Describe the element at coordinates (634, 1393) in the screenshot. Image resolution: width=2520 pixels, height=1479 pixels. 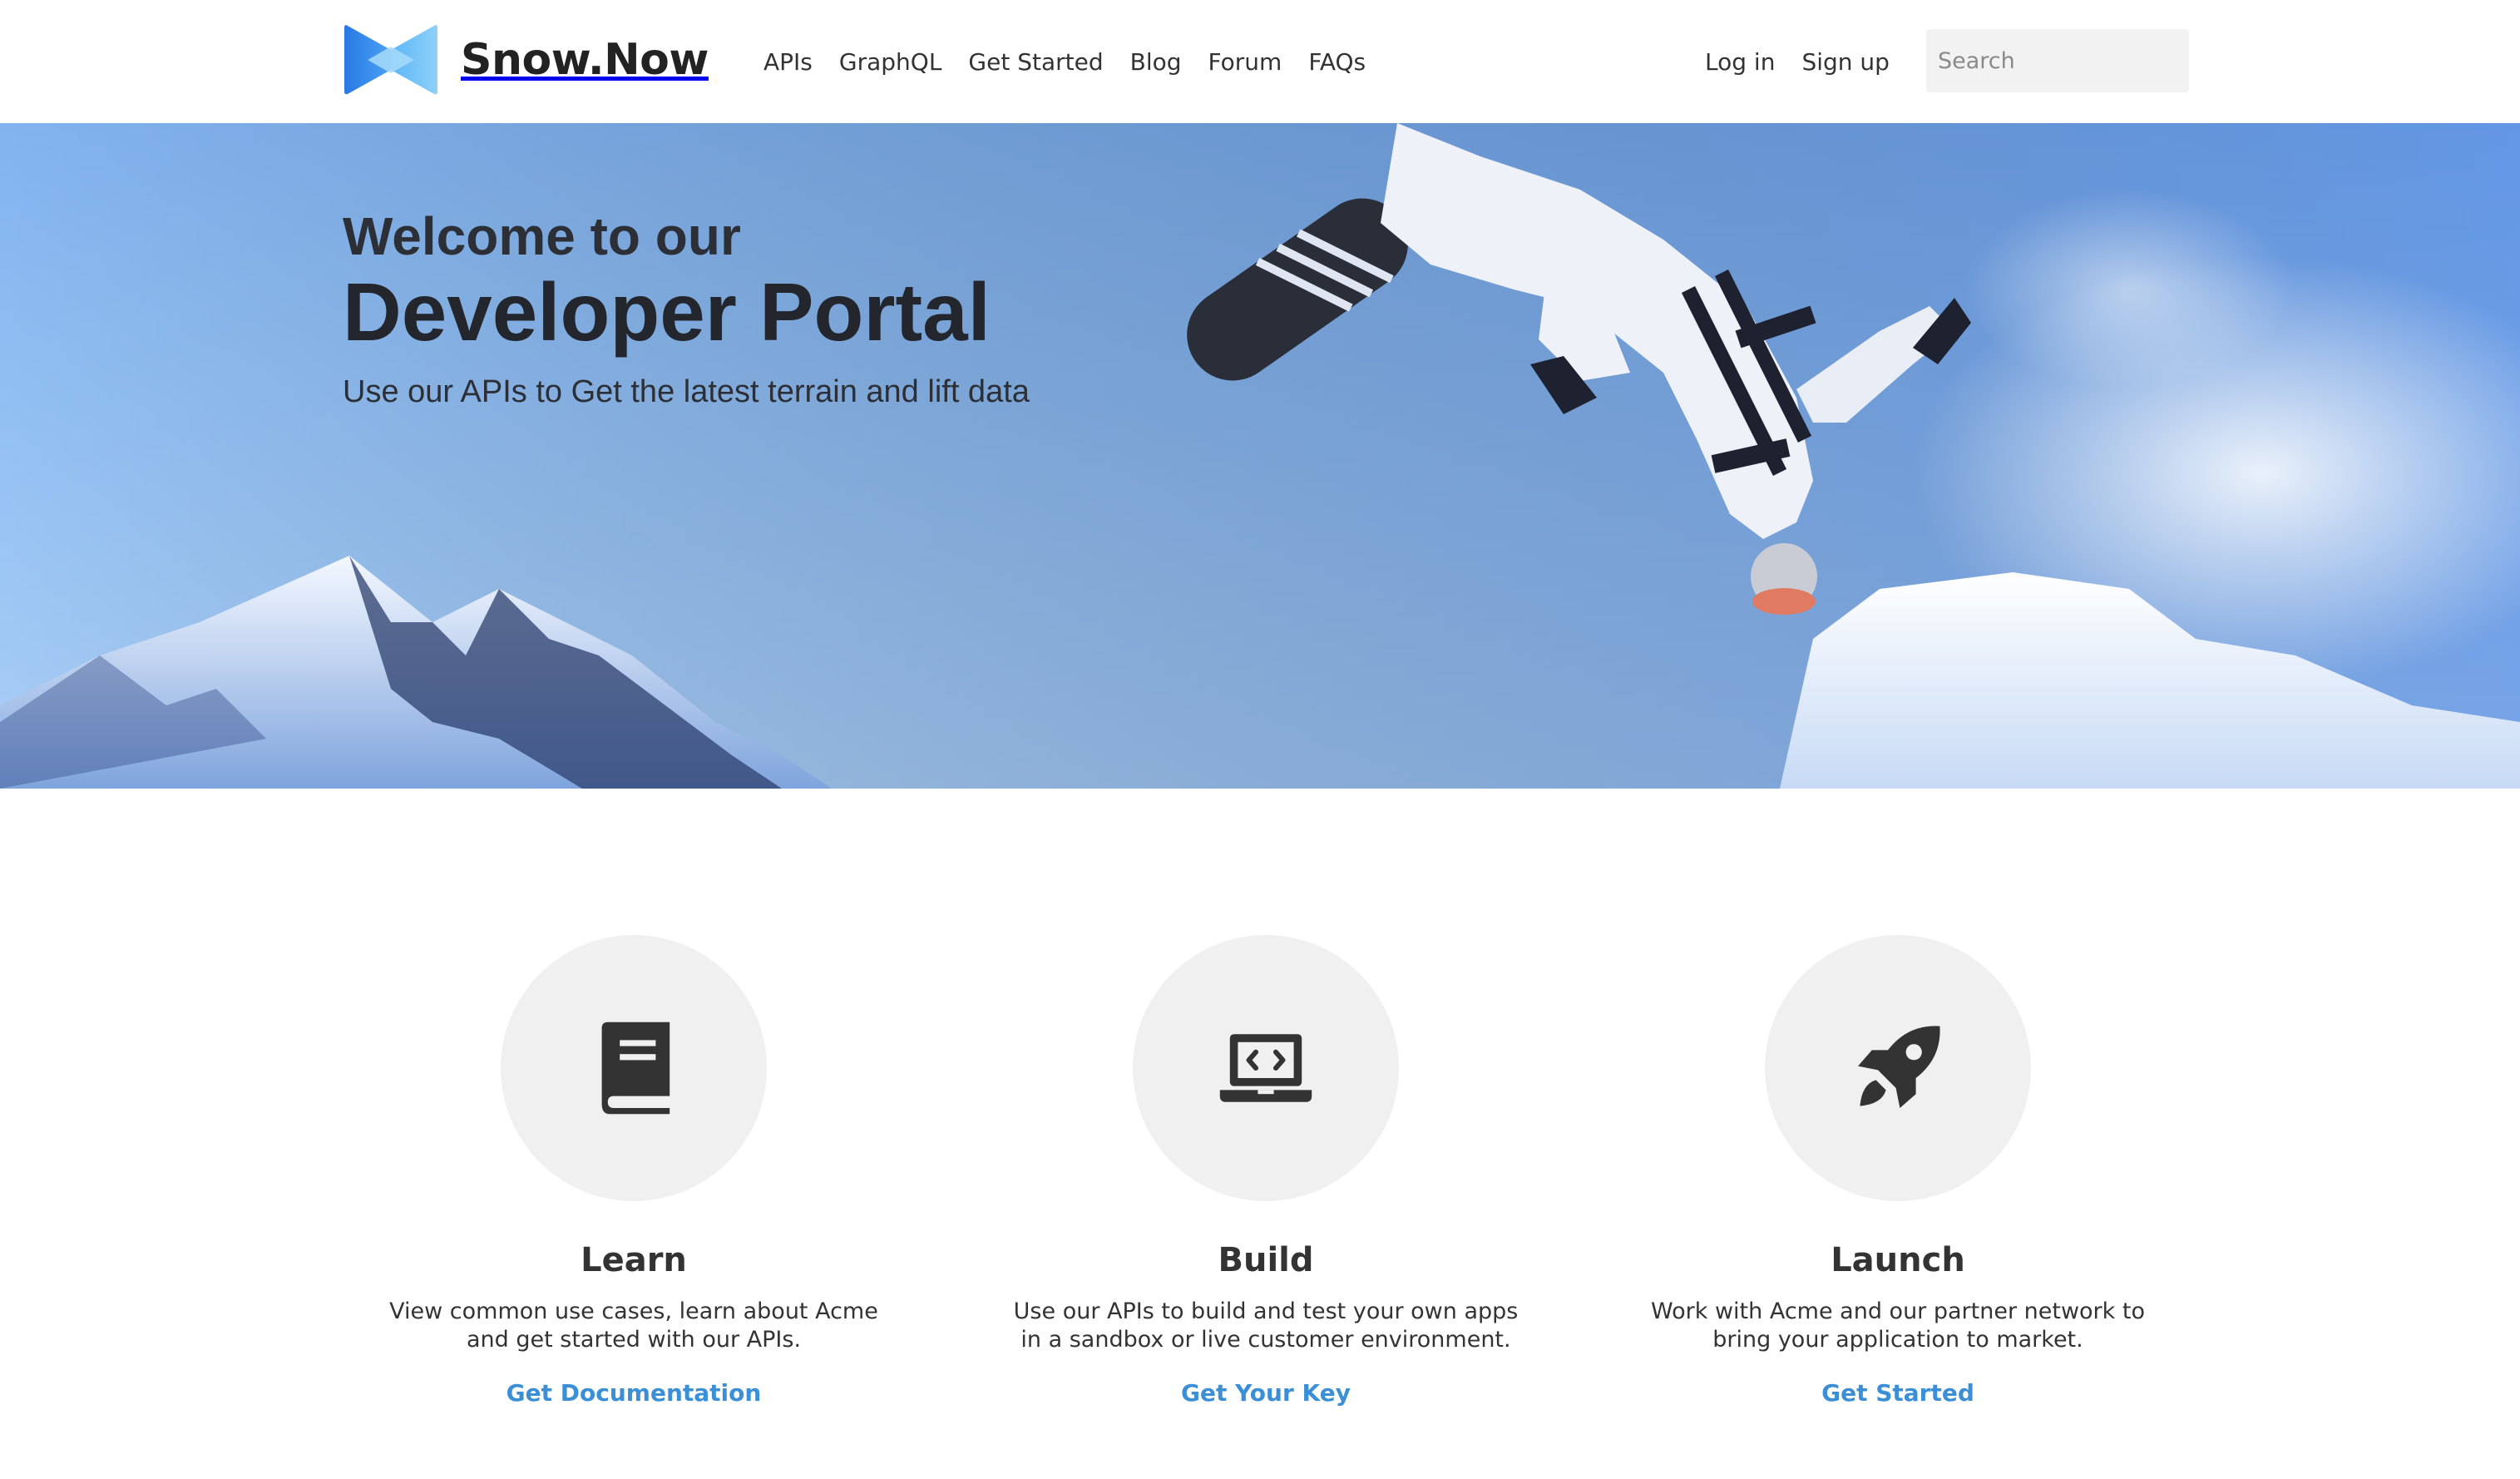
I see `get-documentation-link: Get Documentation` at that location.